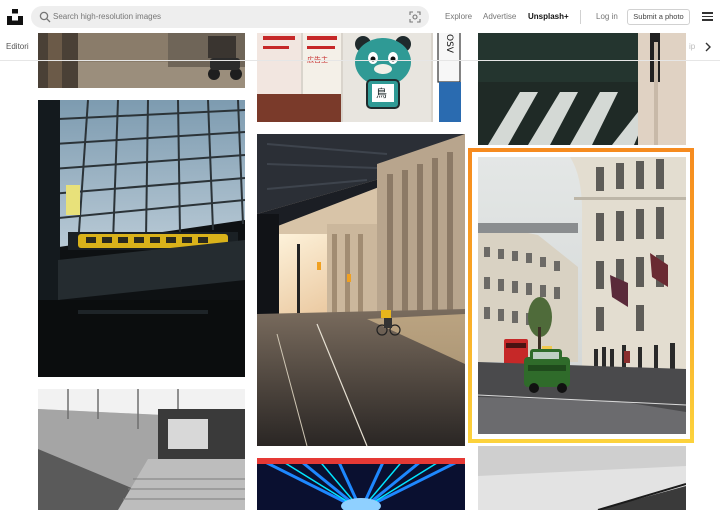  I want to click on visual-search-icon, so click(415, 17).